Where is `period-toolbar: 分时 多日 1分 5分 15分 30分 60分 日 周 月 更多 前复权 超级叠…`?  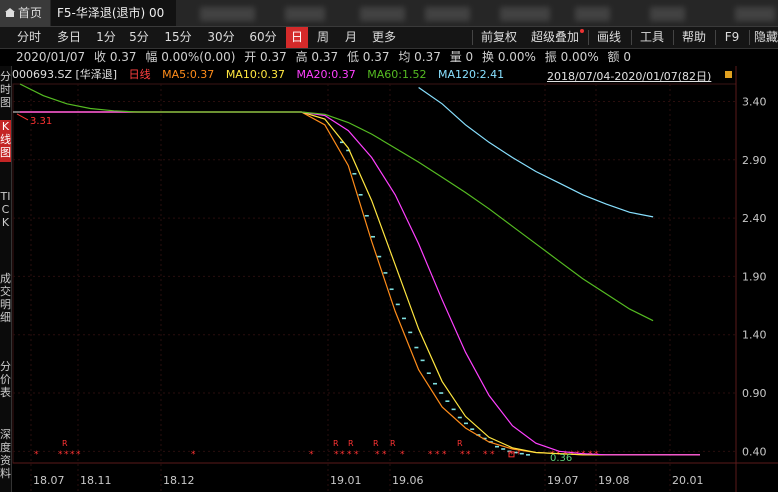
period-toolbar: 分时 多日 1分 5分 15分 30分 60分 日 周 月 更多 前复权 超级叠… is located at coordinates (389, 38).